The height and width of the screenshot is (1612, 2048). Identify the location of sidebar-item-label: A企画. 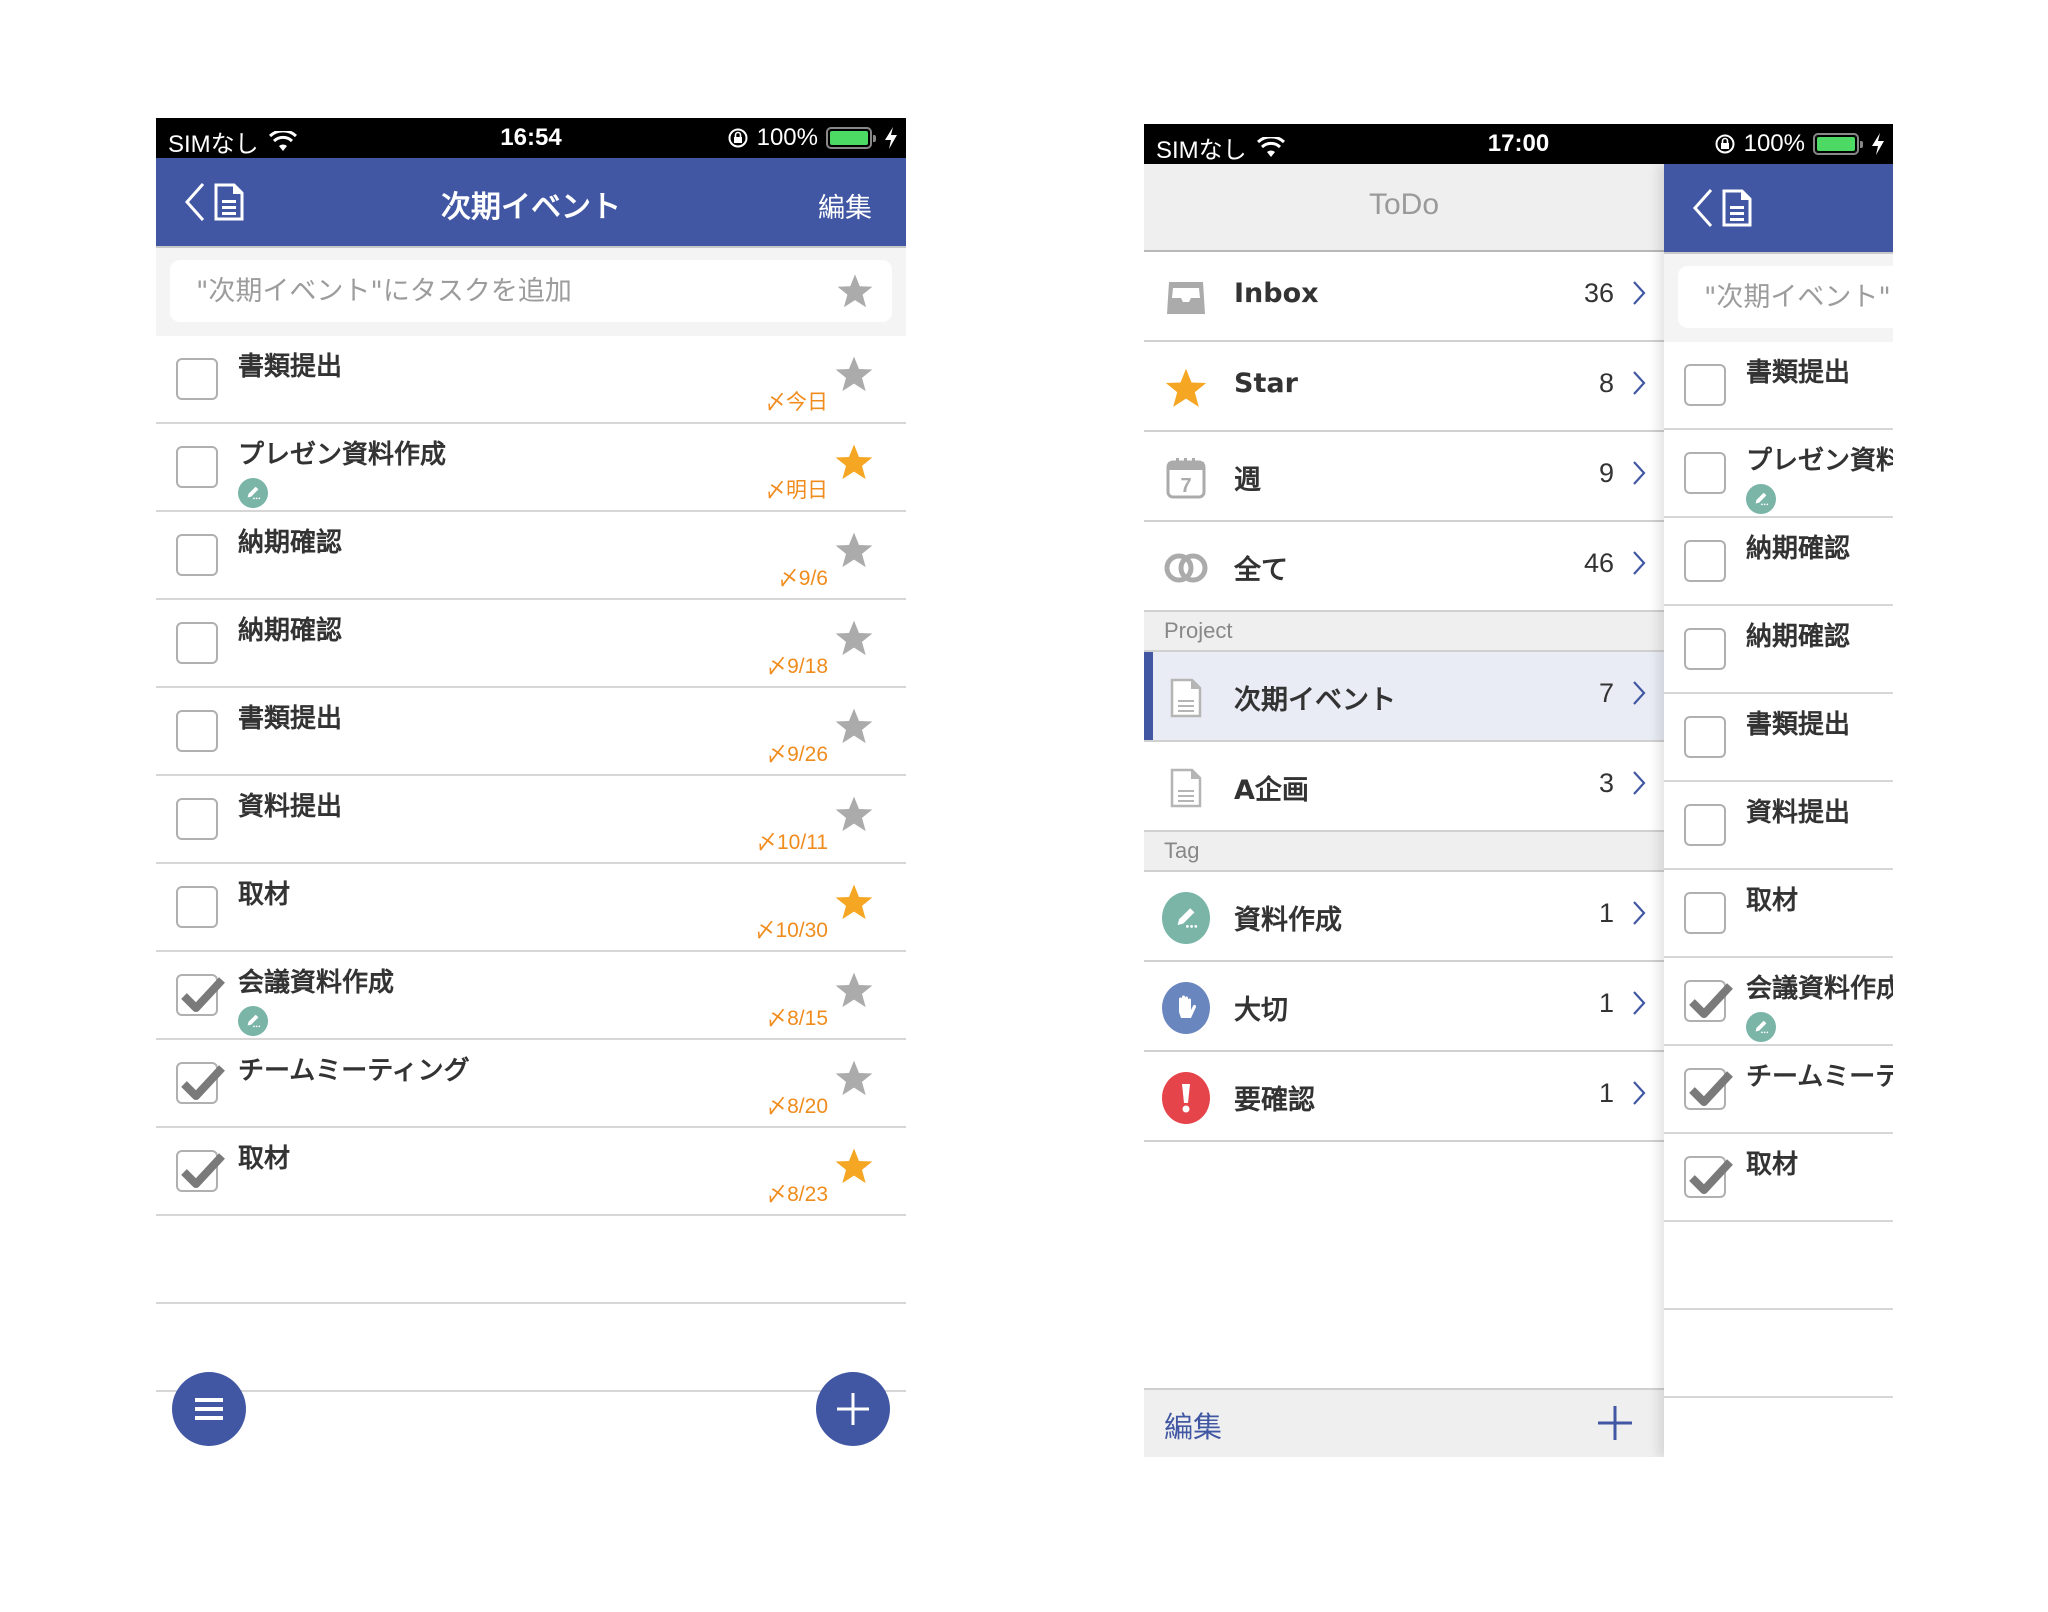
(1271, 790).